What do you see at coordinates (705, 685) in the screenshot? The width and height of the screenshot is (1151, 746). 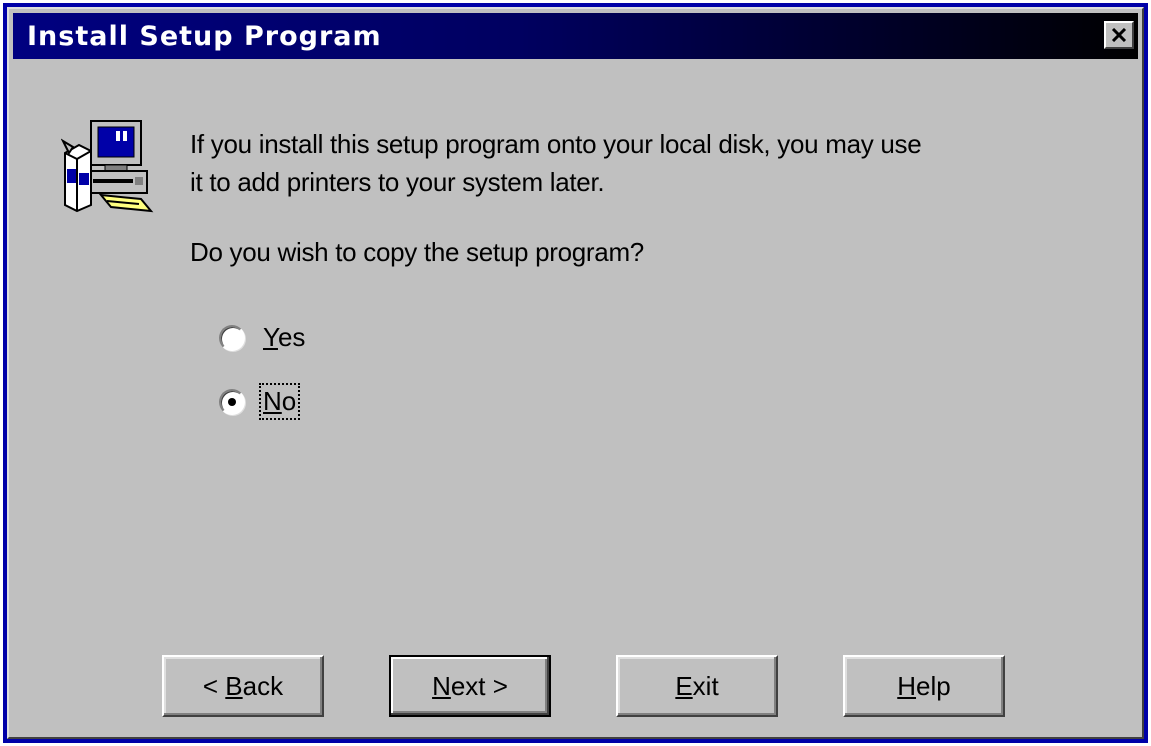 I see `exit-button-text: xit` at bounding box center [705, 685].